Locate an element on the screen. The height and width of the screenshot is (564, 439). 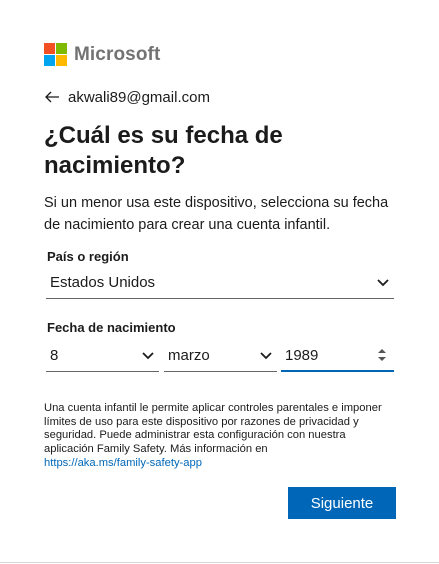
birth-day-value: 8 is located at coordinates (54, 355).